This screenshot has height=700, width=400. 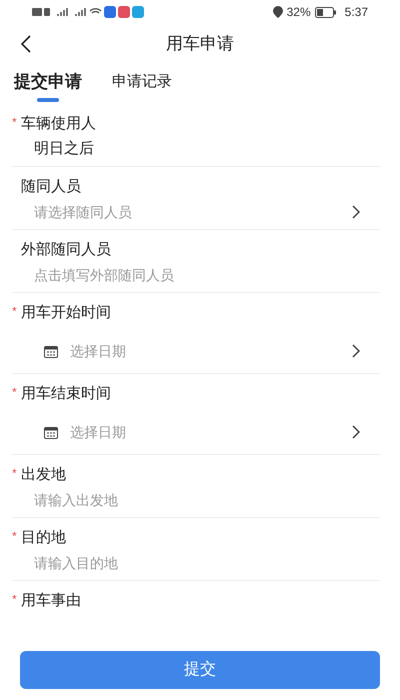 I want to click on page-title: 用车申请, so click(x=200, y=44).